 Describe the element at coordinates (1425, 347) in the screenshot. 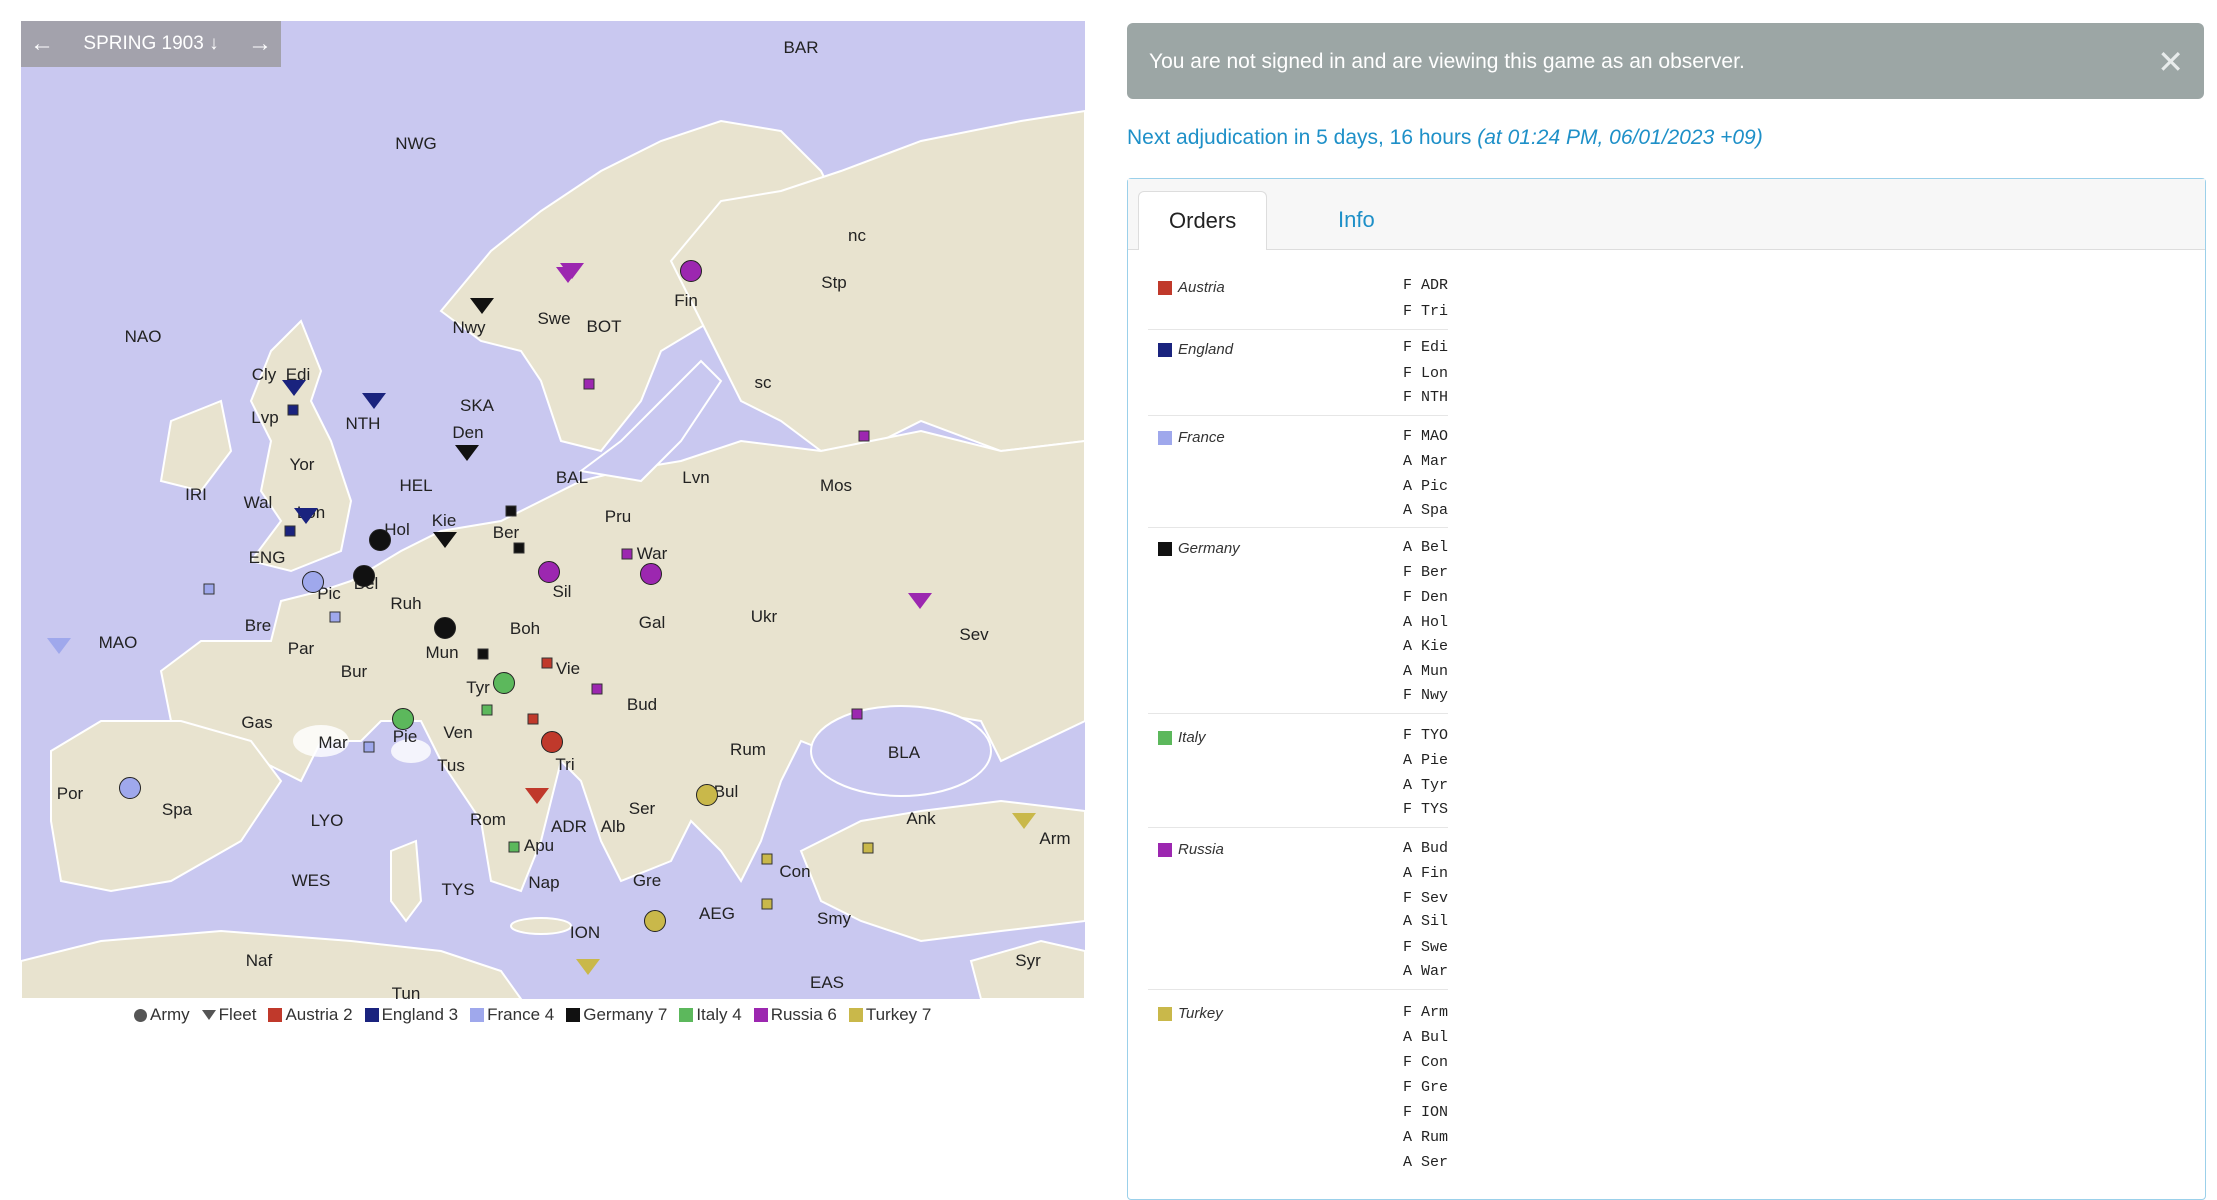

I see `order-row: F Edi` at that location.